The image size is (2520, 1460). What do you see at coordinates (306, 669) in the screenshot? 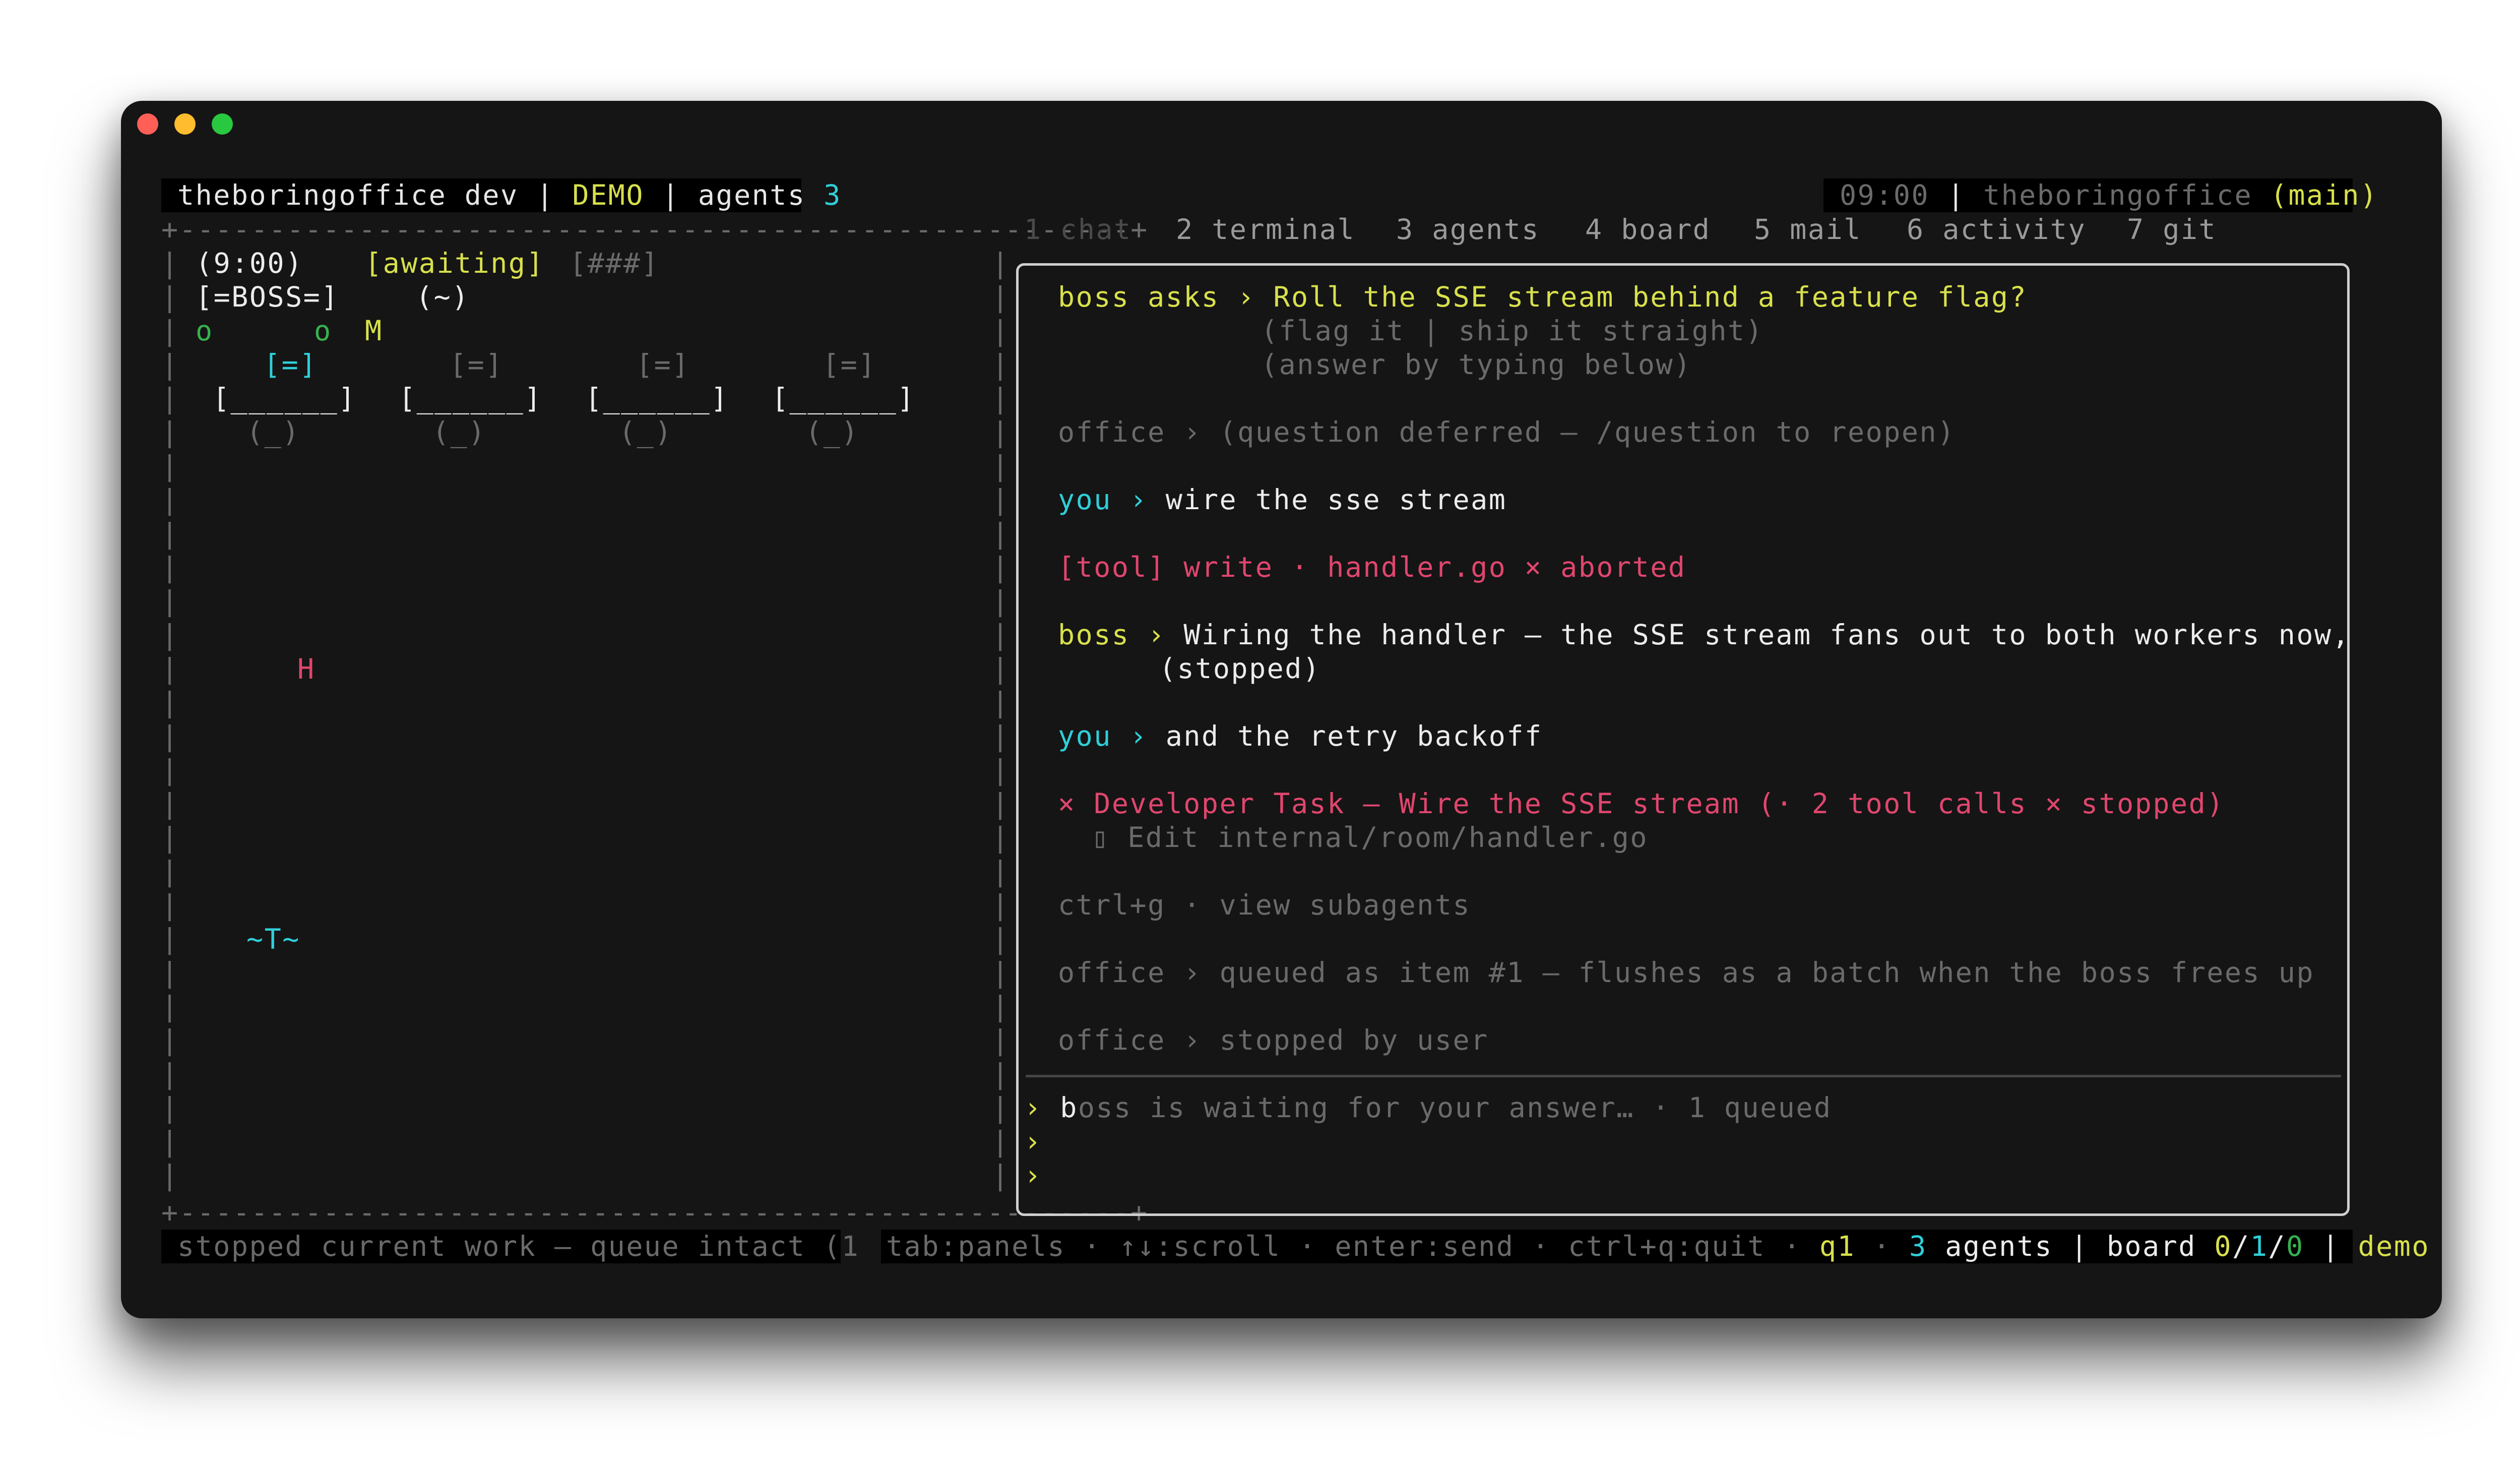
I see `sprite-h: H` at bounding box center [306, 669].